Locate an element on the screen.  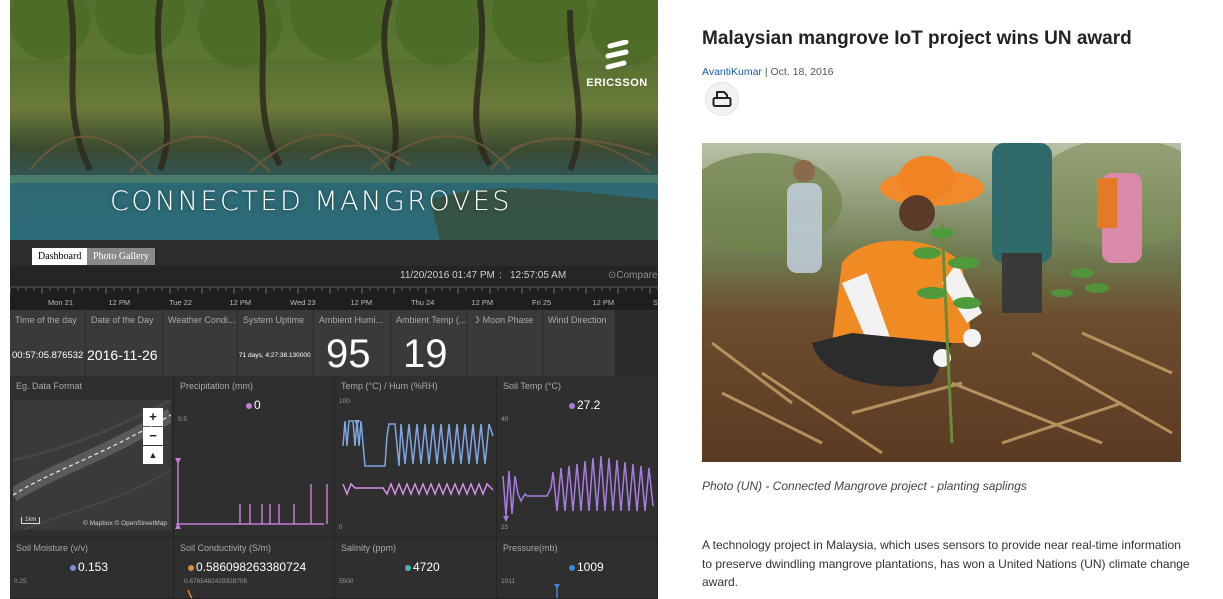
panel-label: Soil Moisture (v/v) is located at coordinates (52, 548).